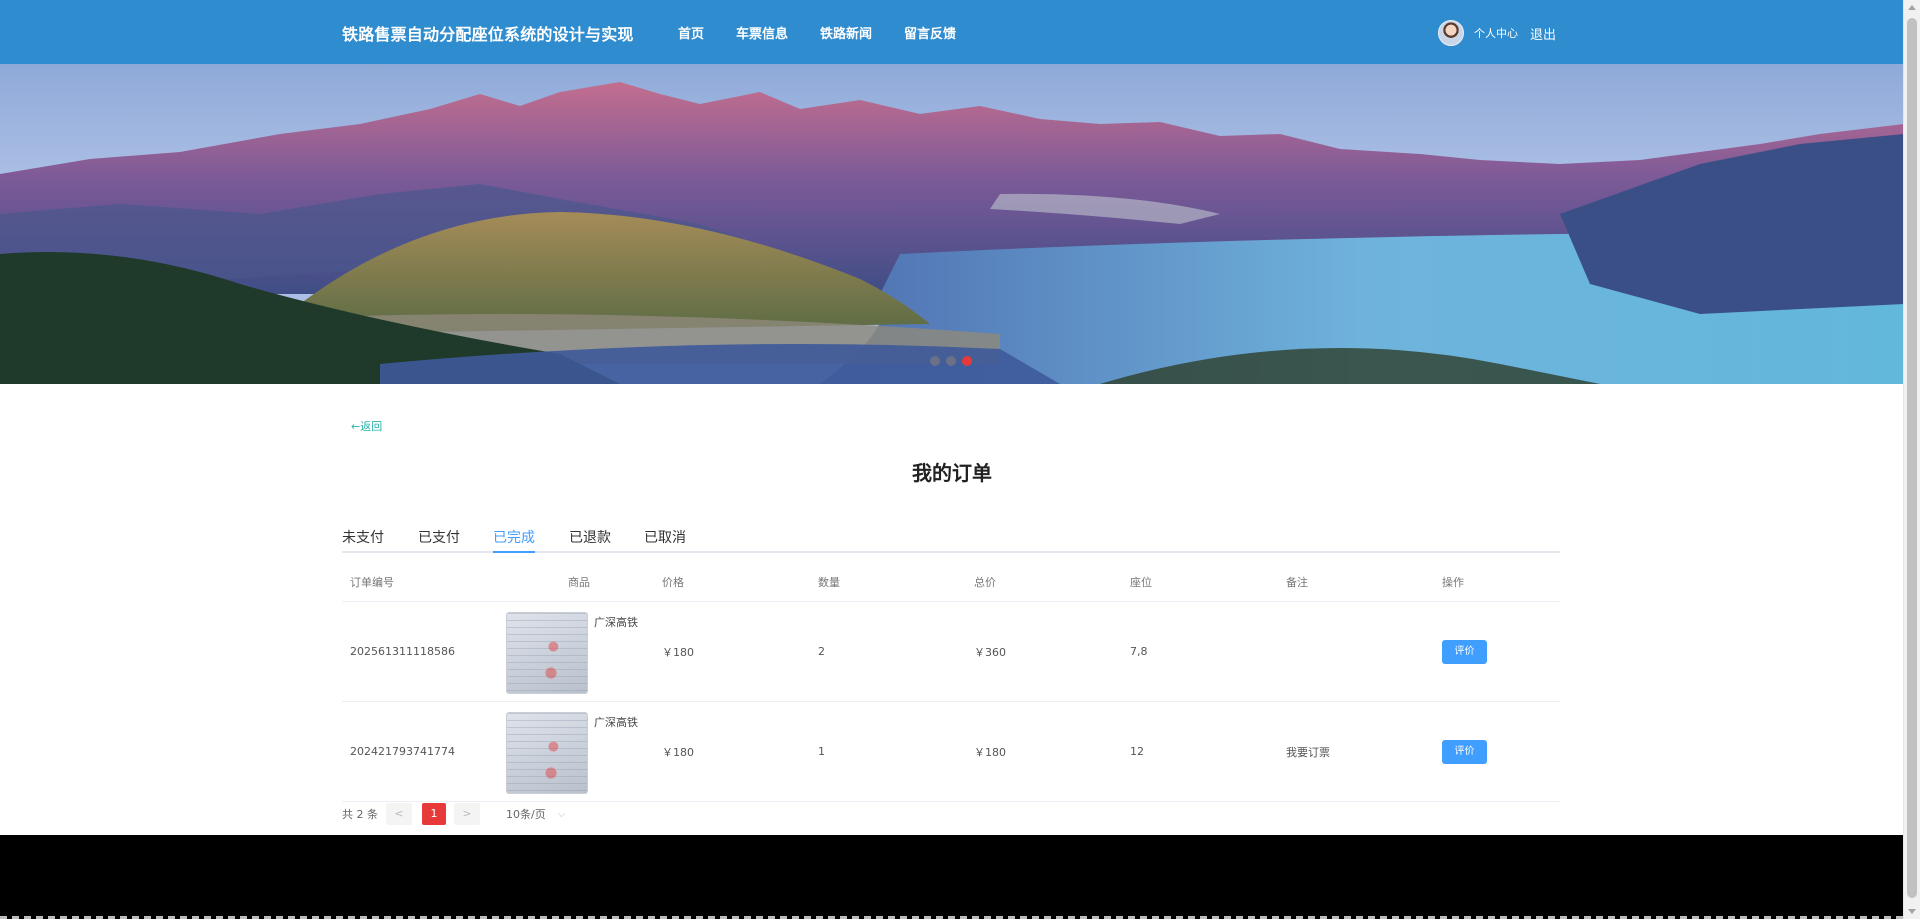 Image resolution: width=1920 pixels, height=919 pixels. What do you see at coordinates (420, 751) in the screenshot?
I see `order-number: 202421793741774` at bounding box center [420, 751].